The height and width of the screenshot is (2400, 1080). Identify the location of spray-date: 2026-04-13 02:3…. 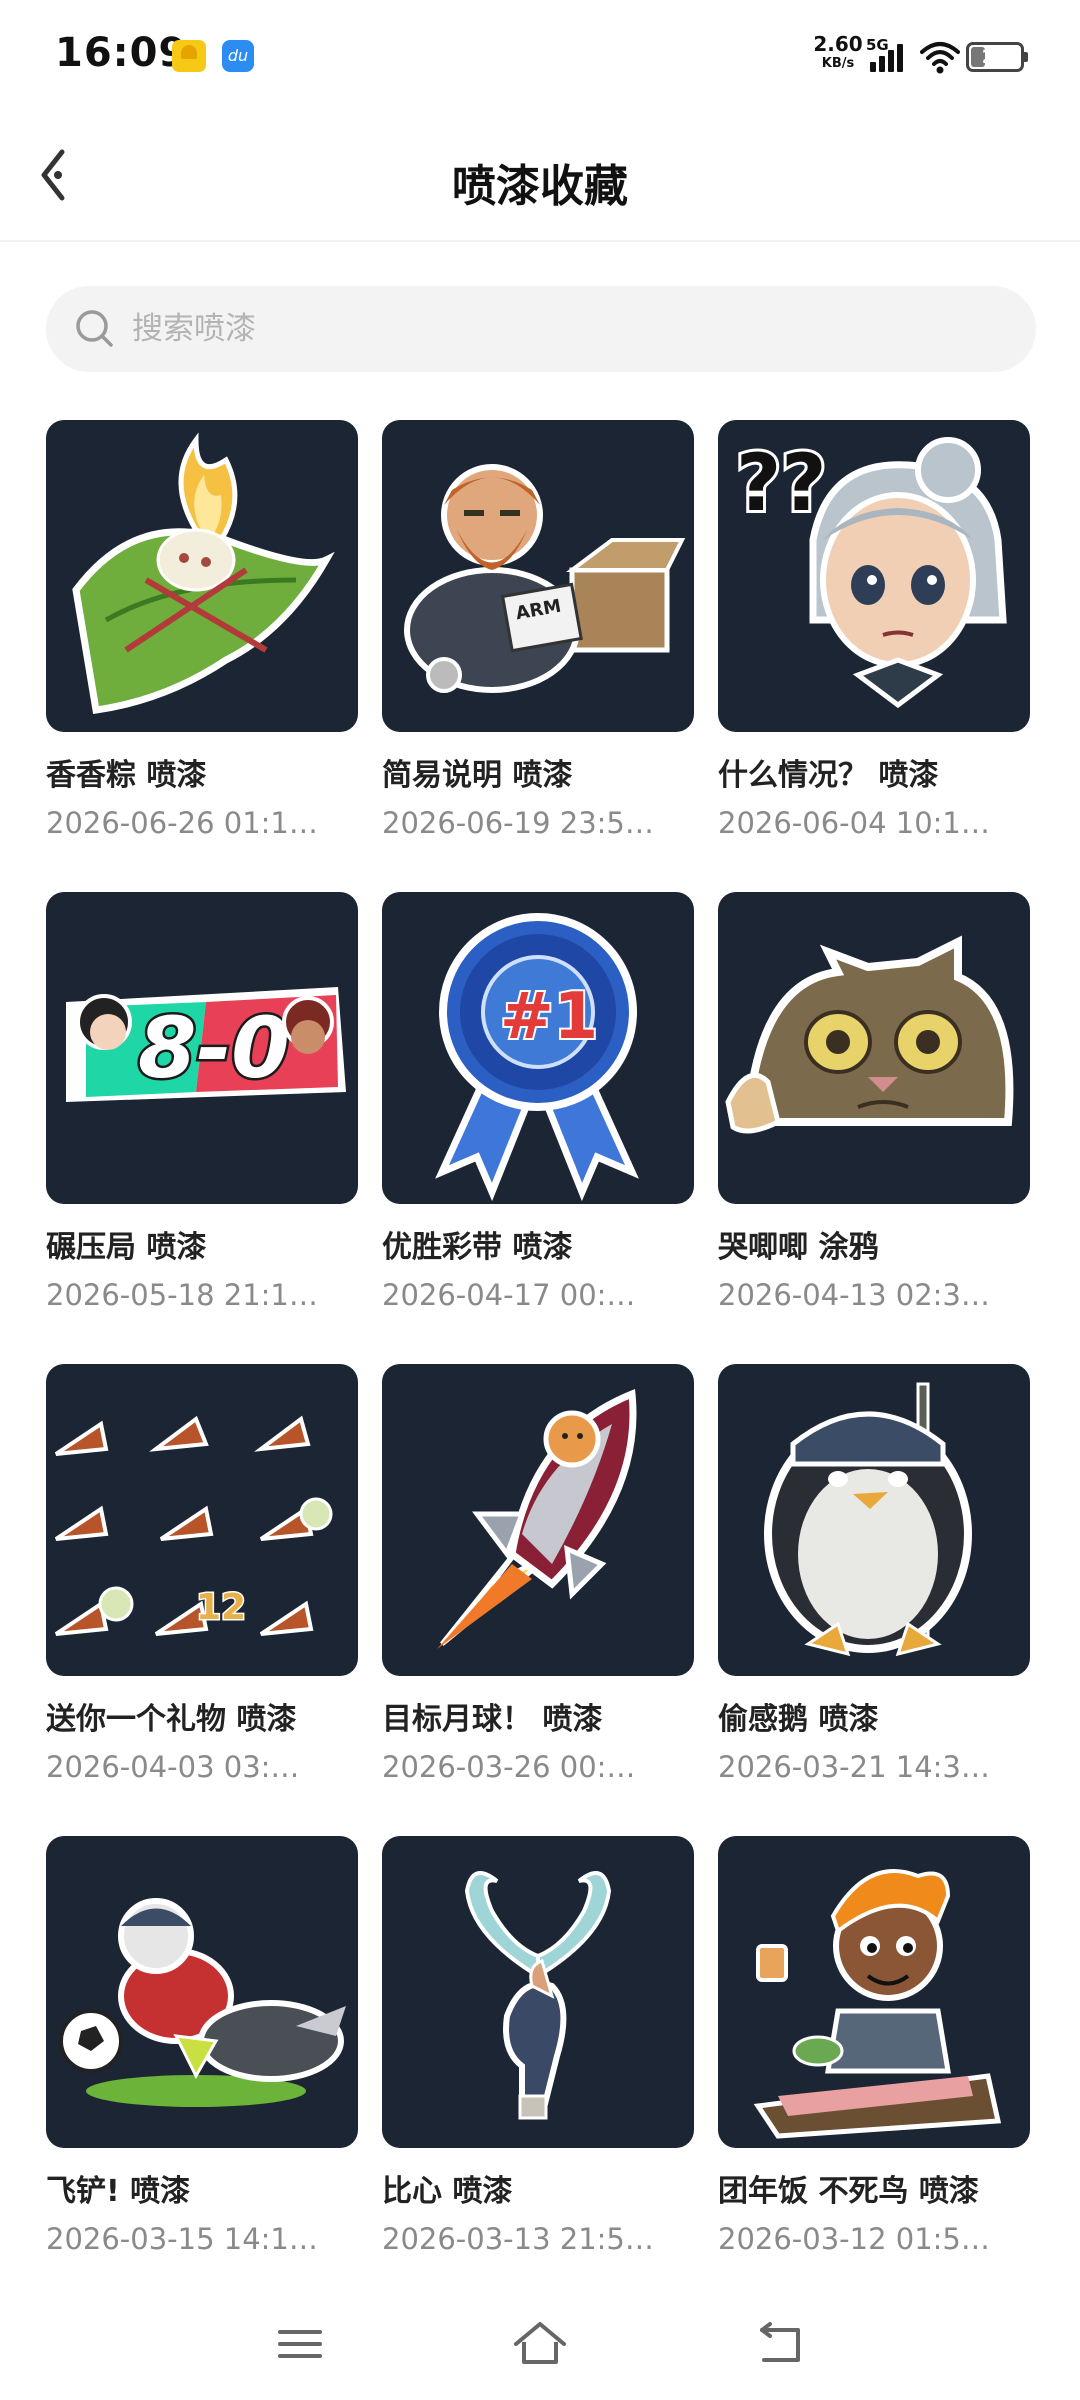
(854, 1295).